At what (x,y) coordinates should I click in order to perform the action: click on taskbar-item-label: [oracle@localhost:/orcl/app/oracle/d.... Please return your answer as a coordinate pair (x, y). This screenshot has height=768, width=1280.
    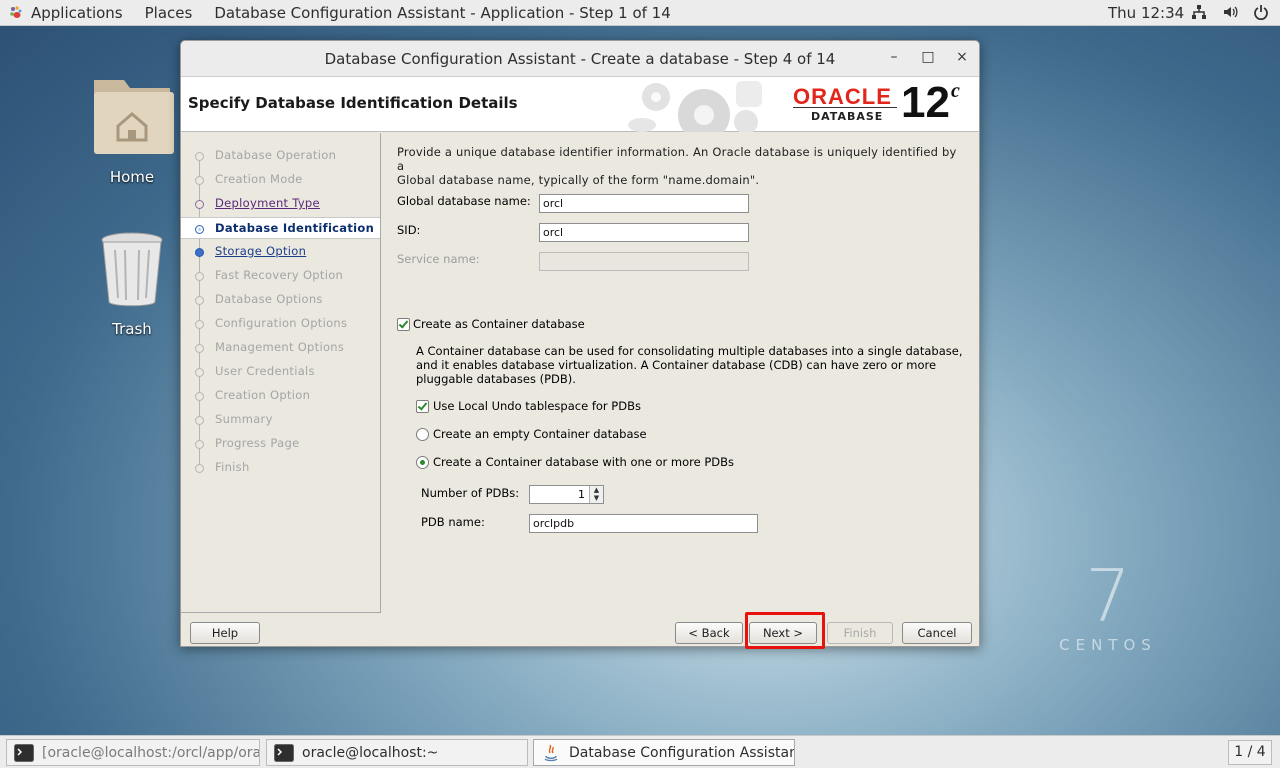
    Looking at the image, I should click on (151, 752).